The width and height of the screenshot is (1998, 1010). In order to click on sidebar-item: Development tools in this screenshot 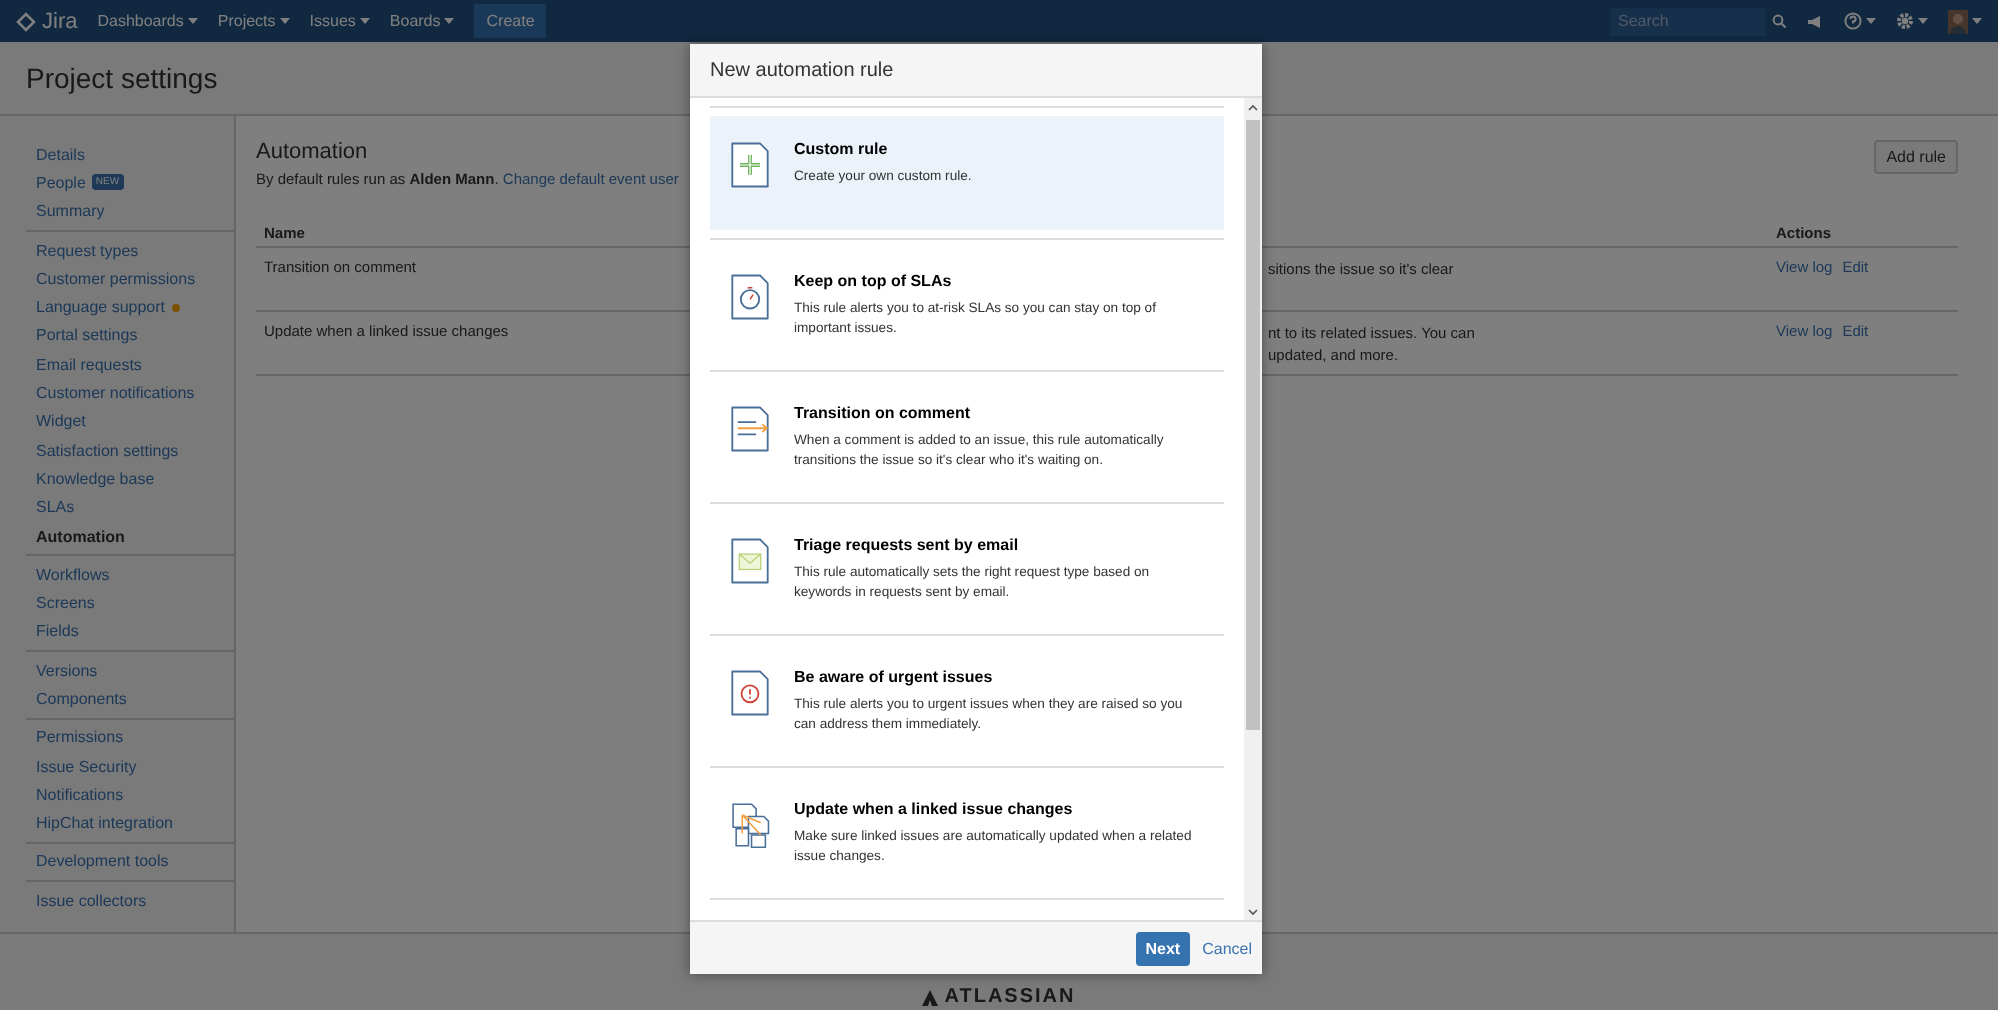, I will do `click(135, 862)`.